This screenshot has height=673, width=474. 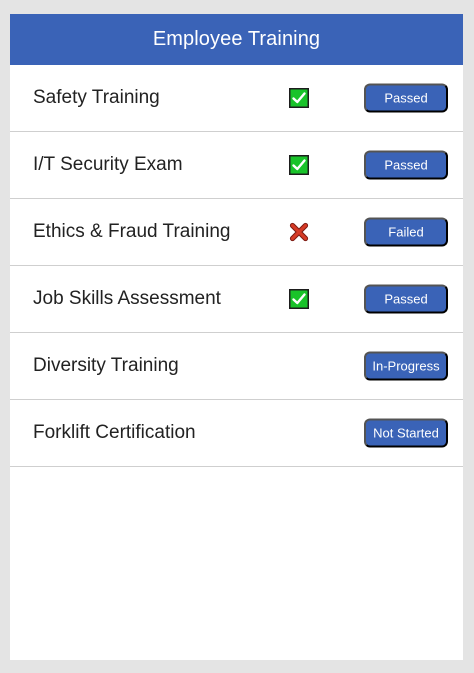 What do you see at coordinates (406, 366) in the screenshot?
I see `status-badge-button: In-Progress` at bounding box center [406, 366].